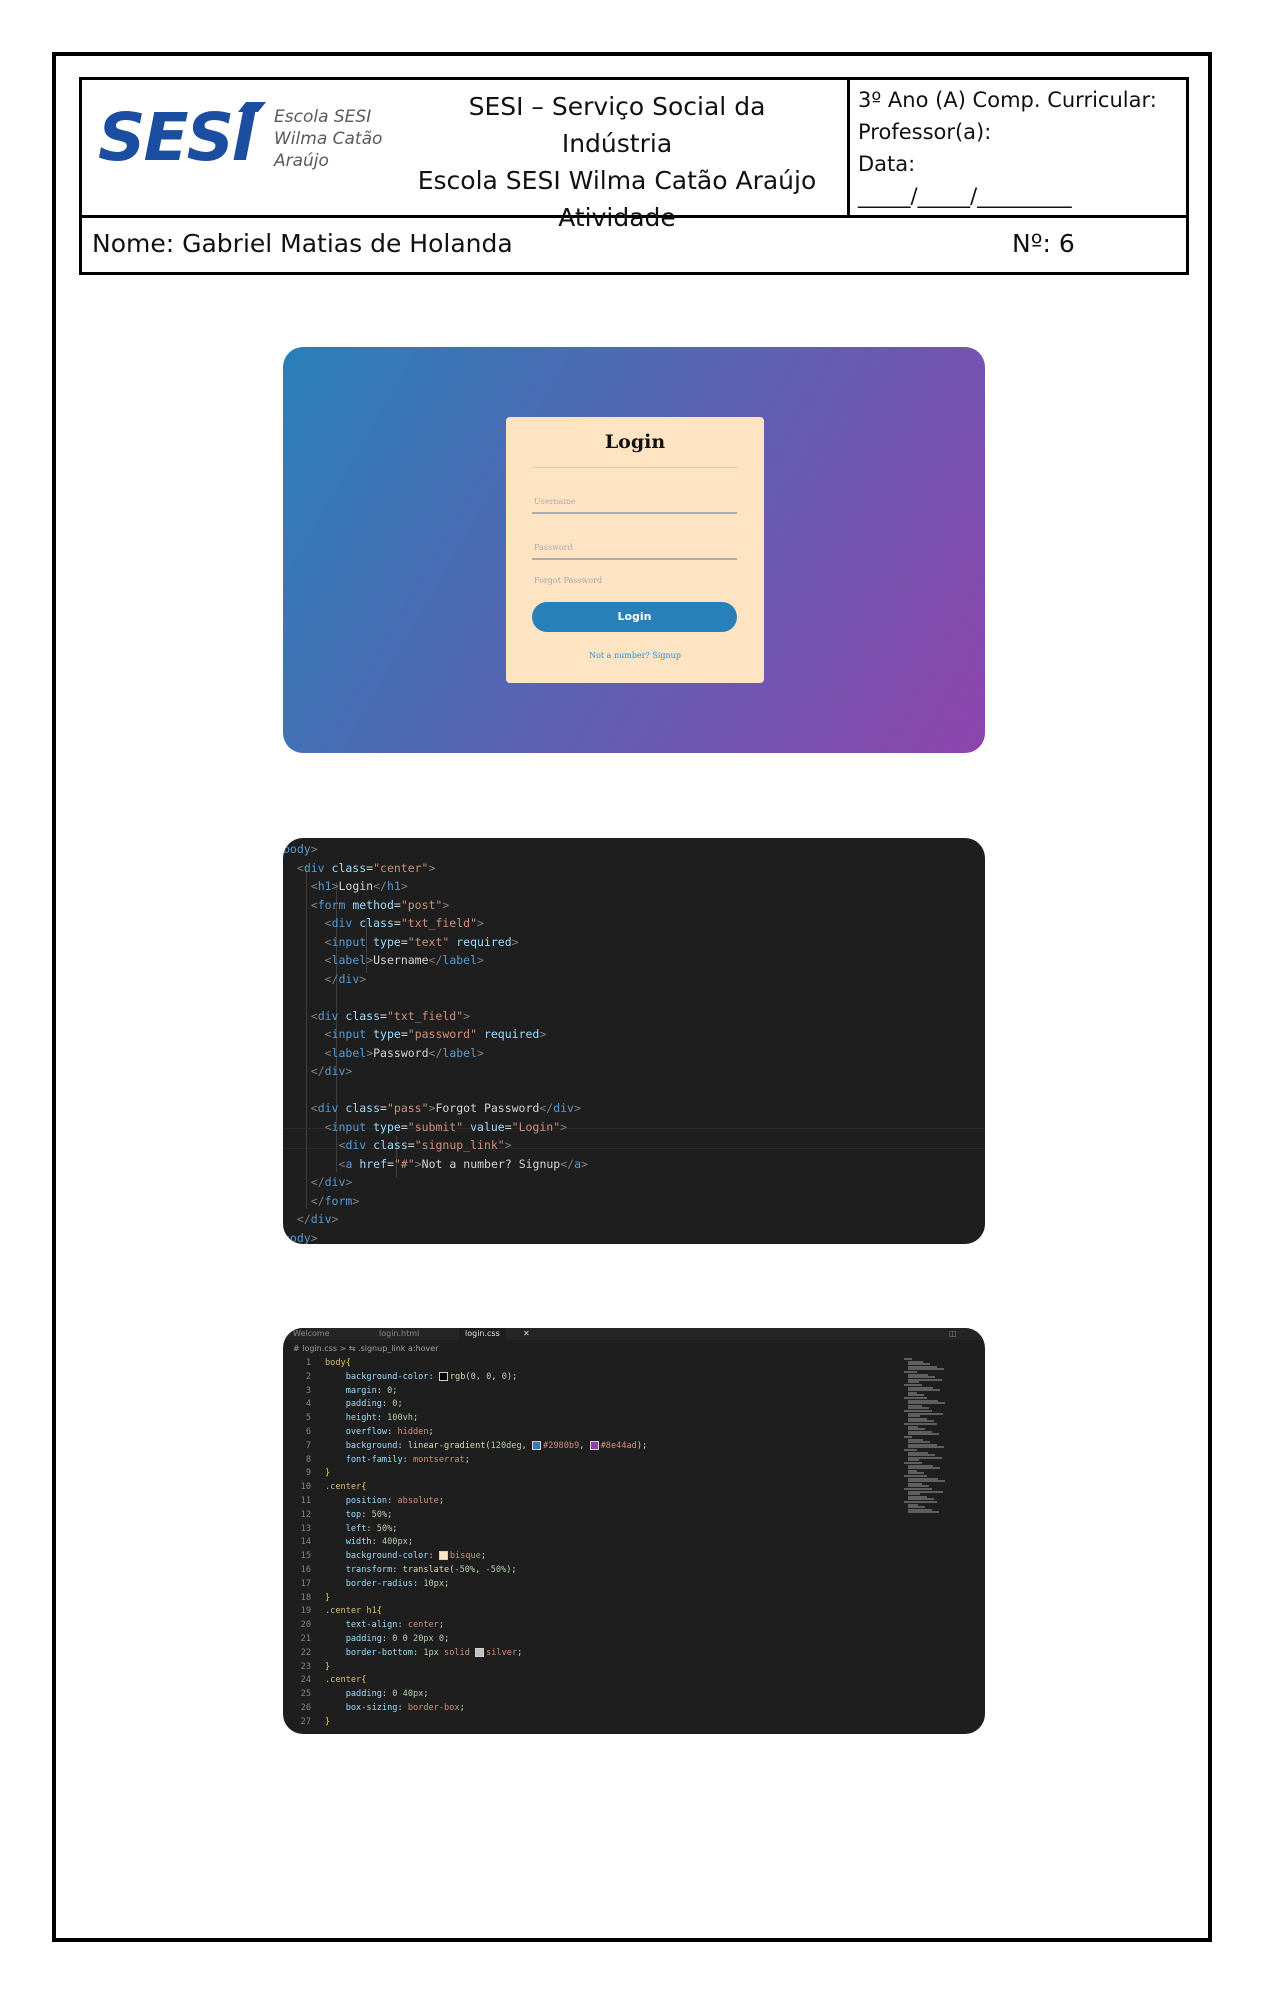 Image resolution: width=1271 pixels, height=2000 pixels. I want to click on code-line: 17 border-radius: 10px;, so click(465, 1585).